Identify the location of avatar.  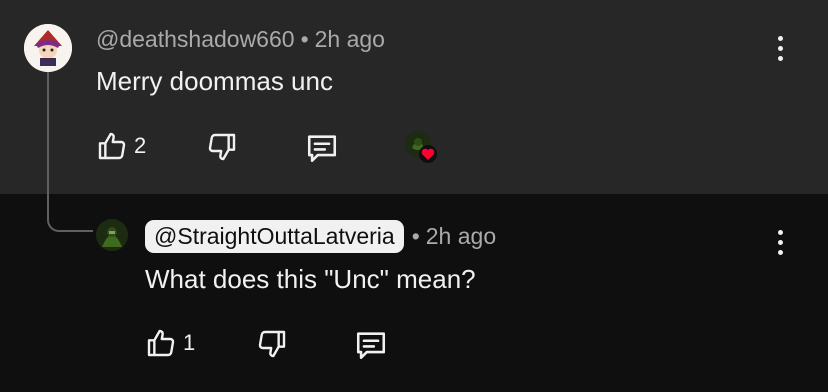
(48, 48).